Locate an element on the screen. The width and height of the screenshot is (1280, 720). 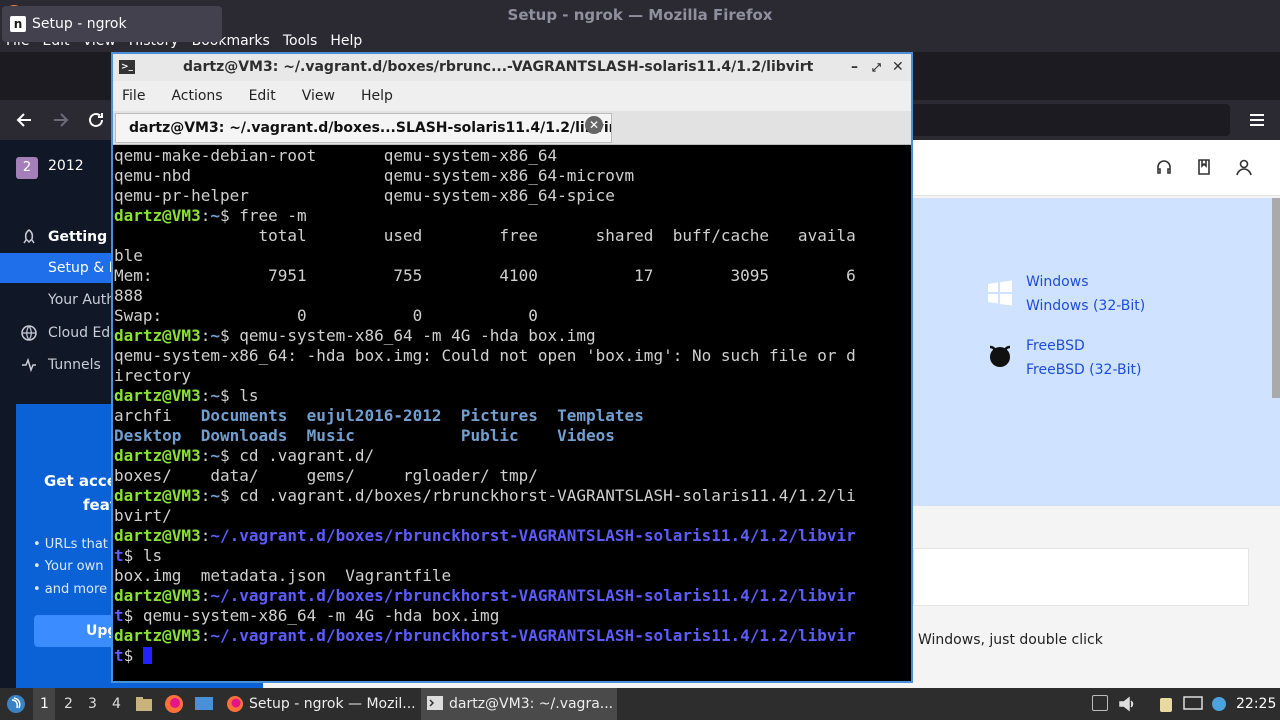
firefox-tab-setup: n Setup - ngrok is located at coordinates (112, 24).